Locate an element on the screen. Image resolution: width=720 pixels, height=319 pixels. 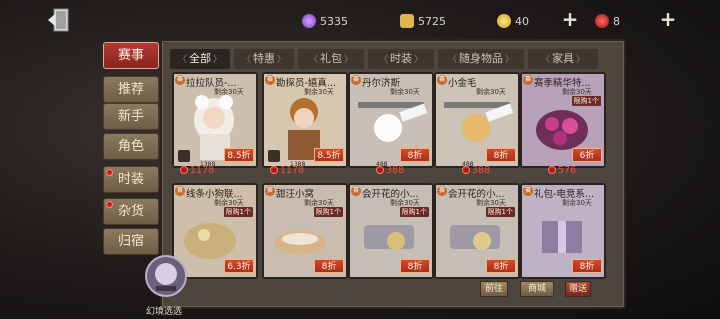
sidebar-item-label: 推荐 is located at coordinates (130, 89).